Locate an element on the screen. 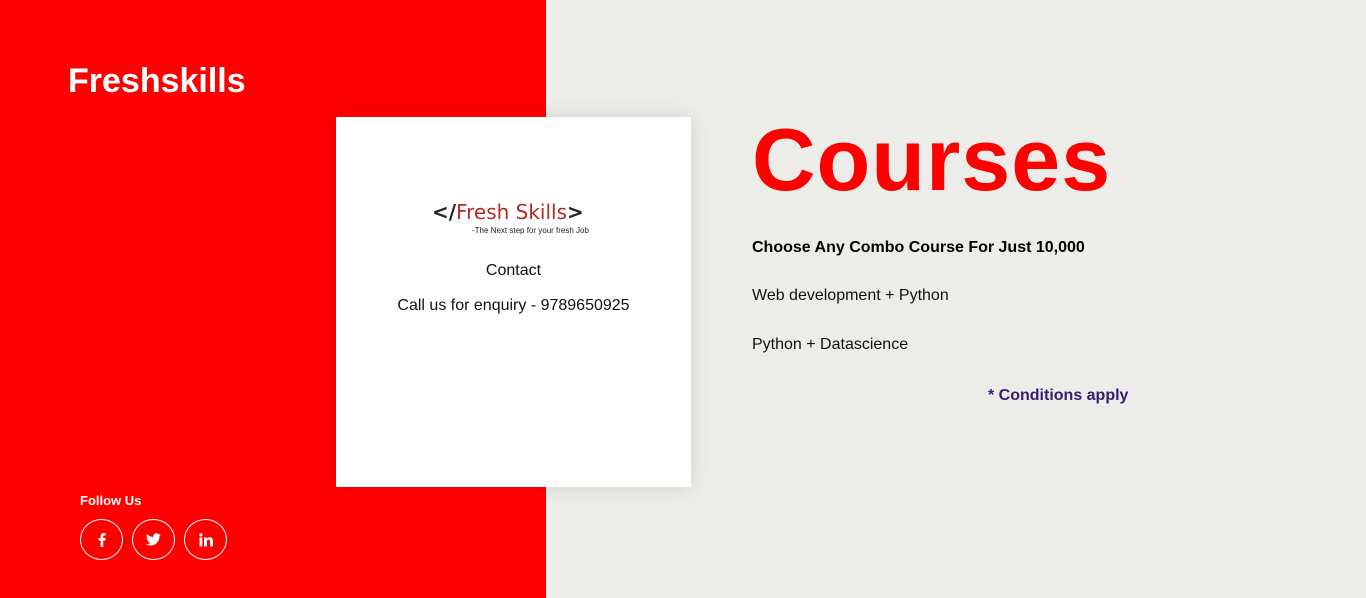 This screenshot has height=598, width=1366. brand-title: Freshskills is located at coordinates (157, 81).